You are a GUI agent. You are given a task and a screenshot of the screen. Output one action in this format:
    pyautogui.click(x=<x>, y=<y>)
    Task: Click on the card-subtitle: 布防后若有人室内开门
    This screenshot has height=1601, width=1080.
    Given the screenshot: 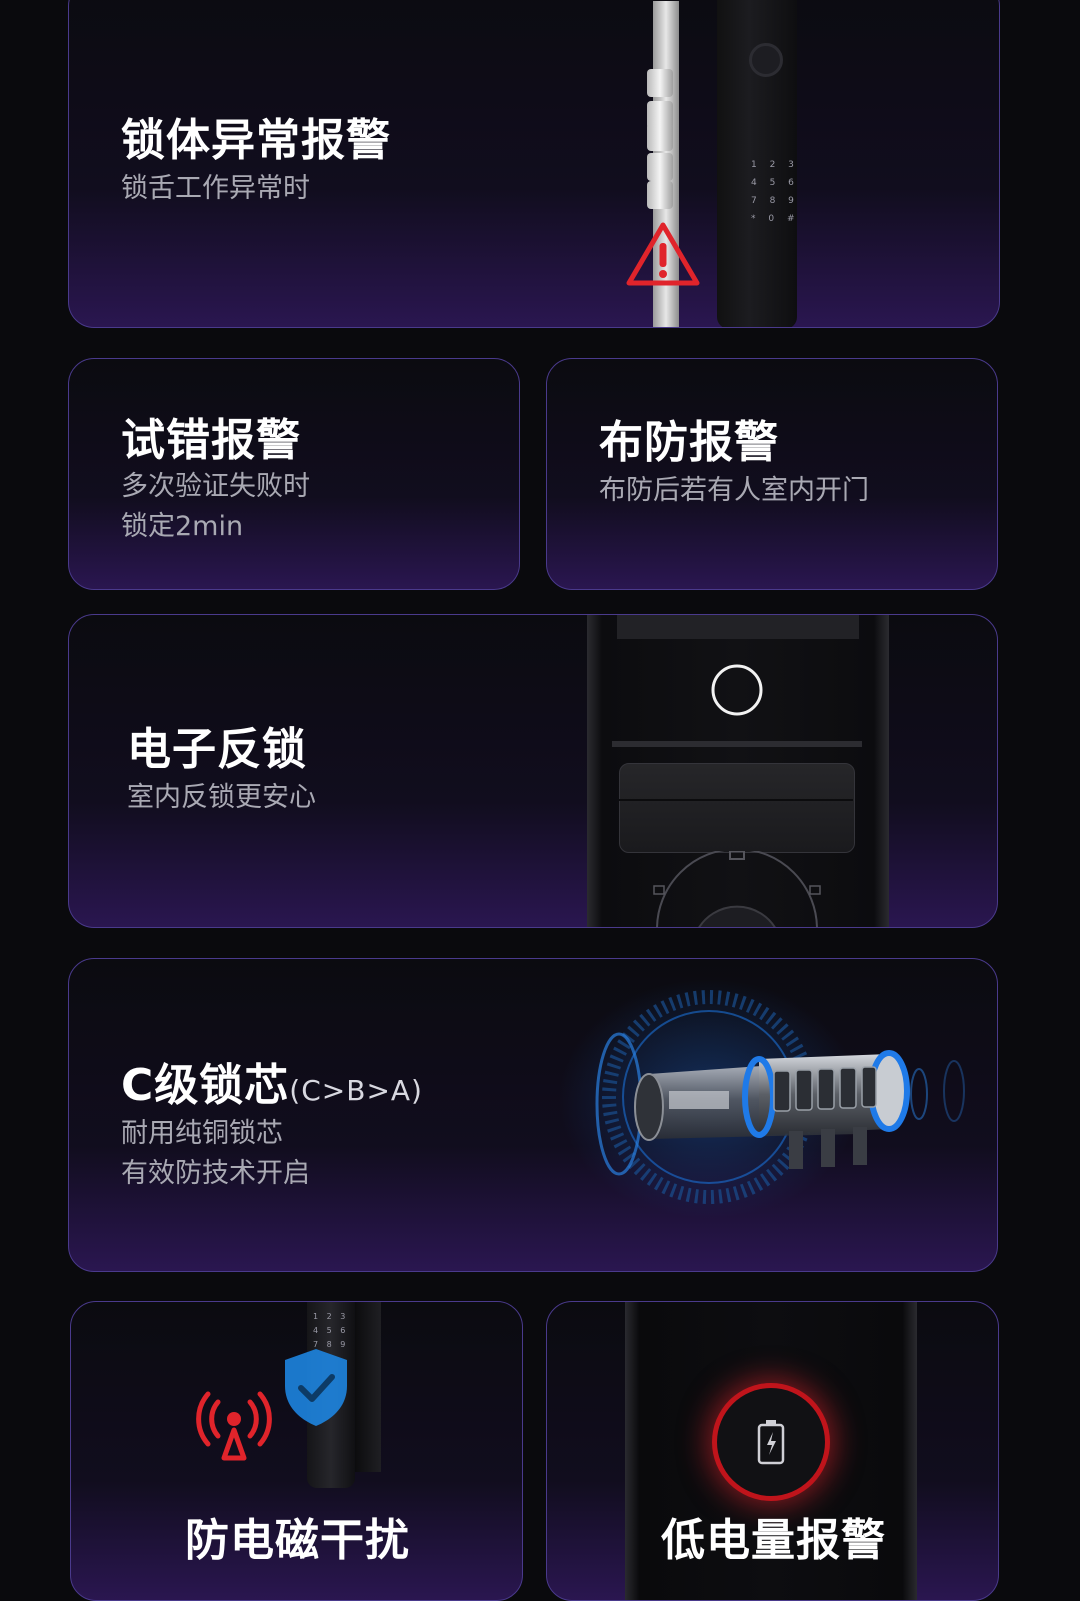 What is the action you would take?
    pyautogui.click(x=734, y=490)
    